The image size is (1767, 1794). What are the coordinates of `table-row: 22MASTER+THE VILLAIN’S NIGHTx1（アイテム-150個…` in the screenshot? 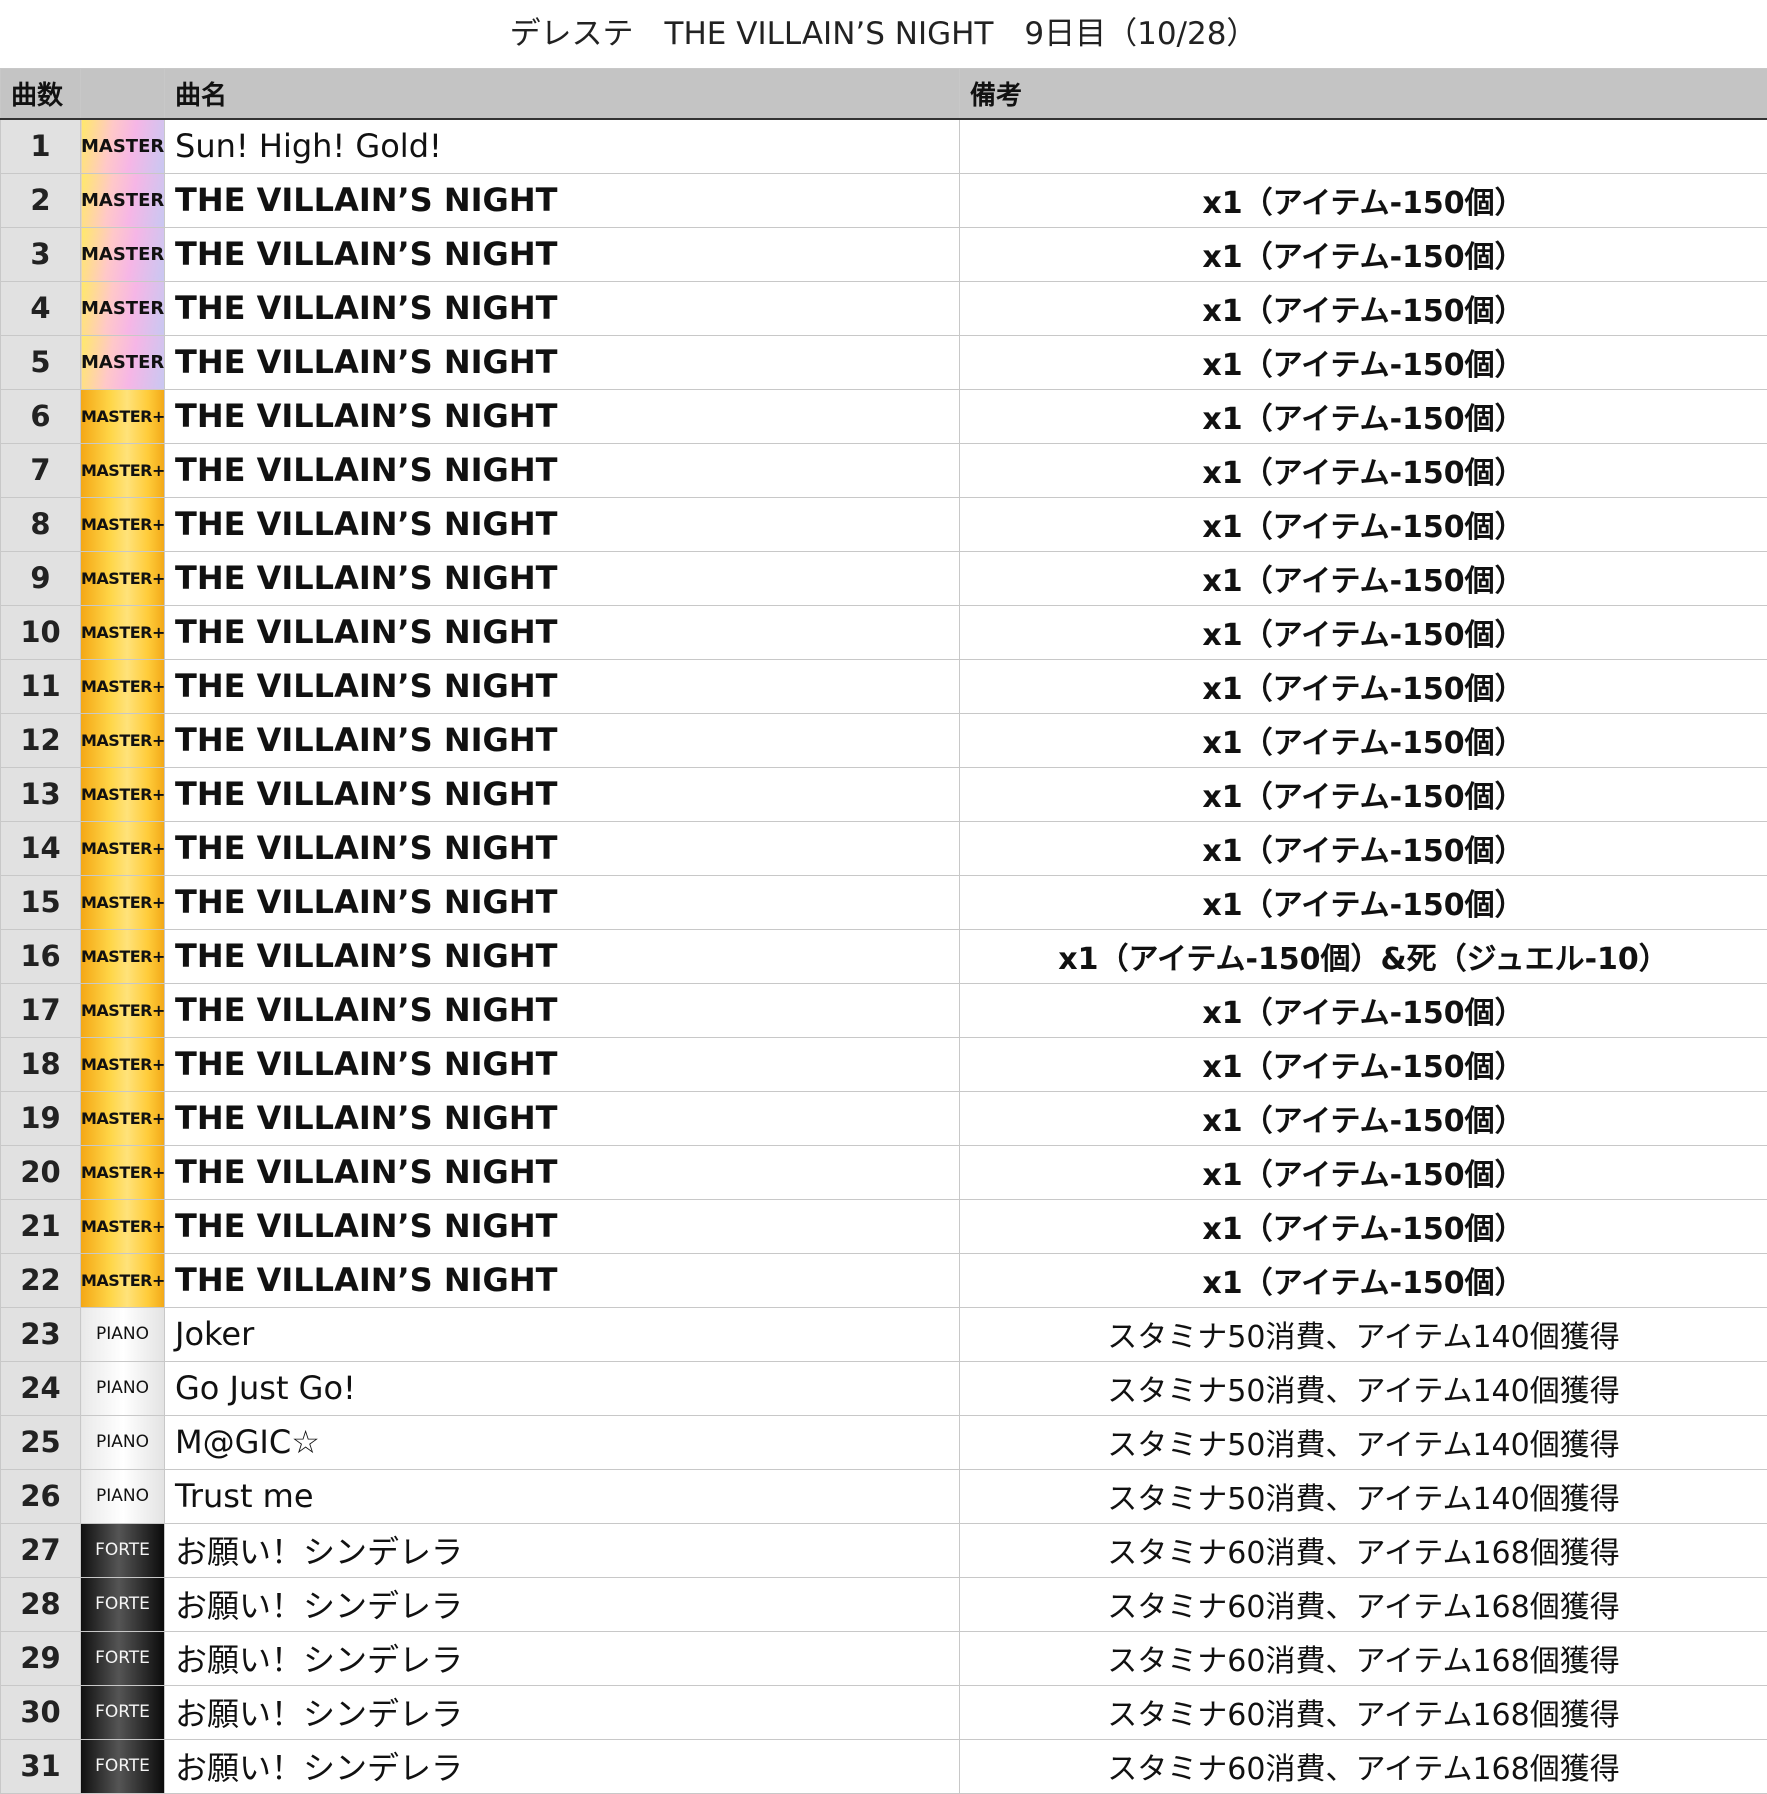 It's located at (884, 1280).